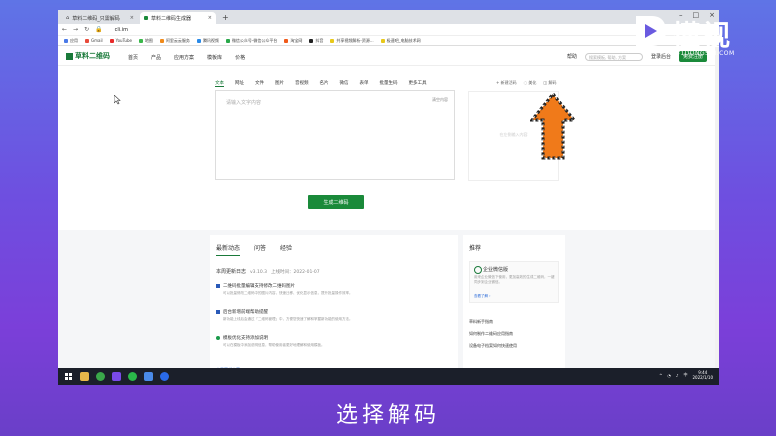 The height and width of the screenshot is (436, 776). What do you see at coordinates (669, 375) in the screenshot?
I see `network-icon: ◔` at bounding box center [669, 375].